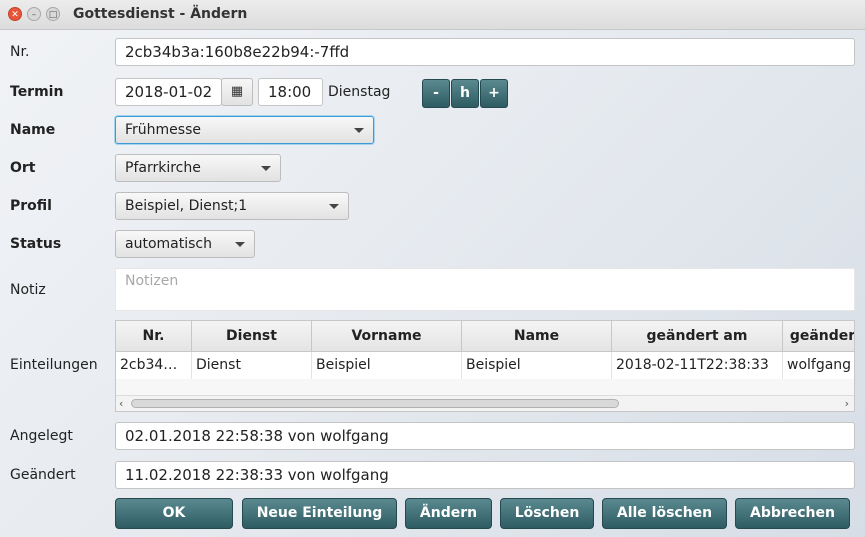 The image size is (865, 537). I want to click on notiz-label: Notiz, so click(28, 290).